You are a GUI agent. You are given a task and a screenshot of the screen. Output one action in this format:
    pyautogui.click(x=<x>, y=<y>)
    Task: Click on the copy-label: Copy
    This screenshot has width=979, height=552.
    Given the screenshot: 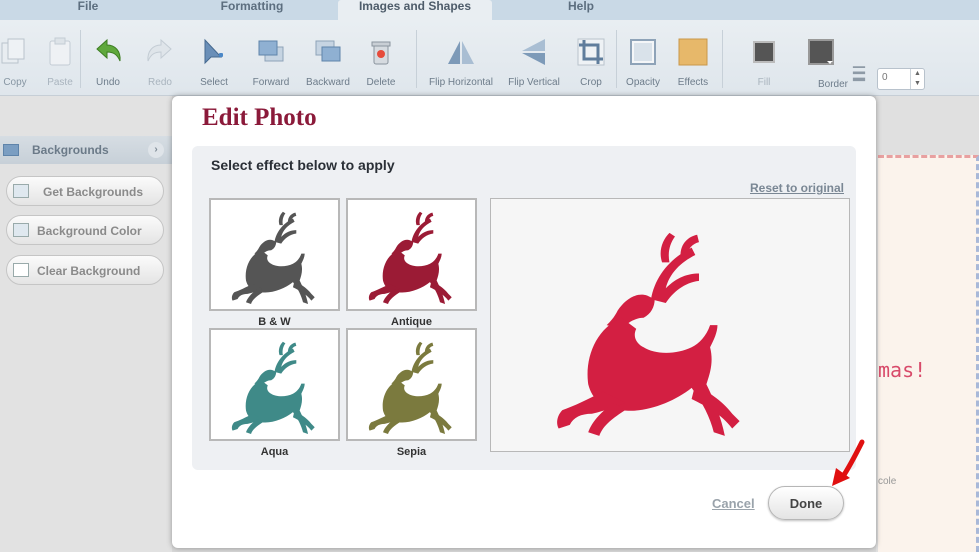 What is the action you would take?
    pyautogui.click(x=15, y=82)
    